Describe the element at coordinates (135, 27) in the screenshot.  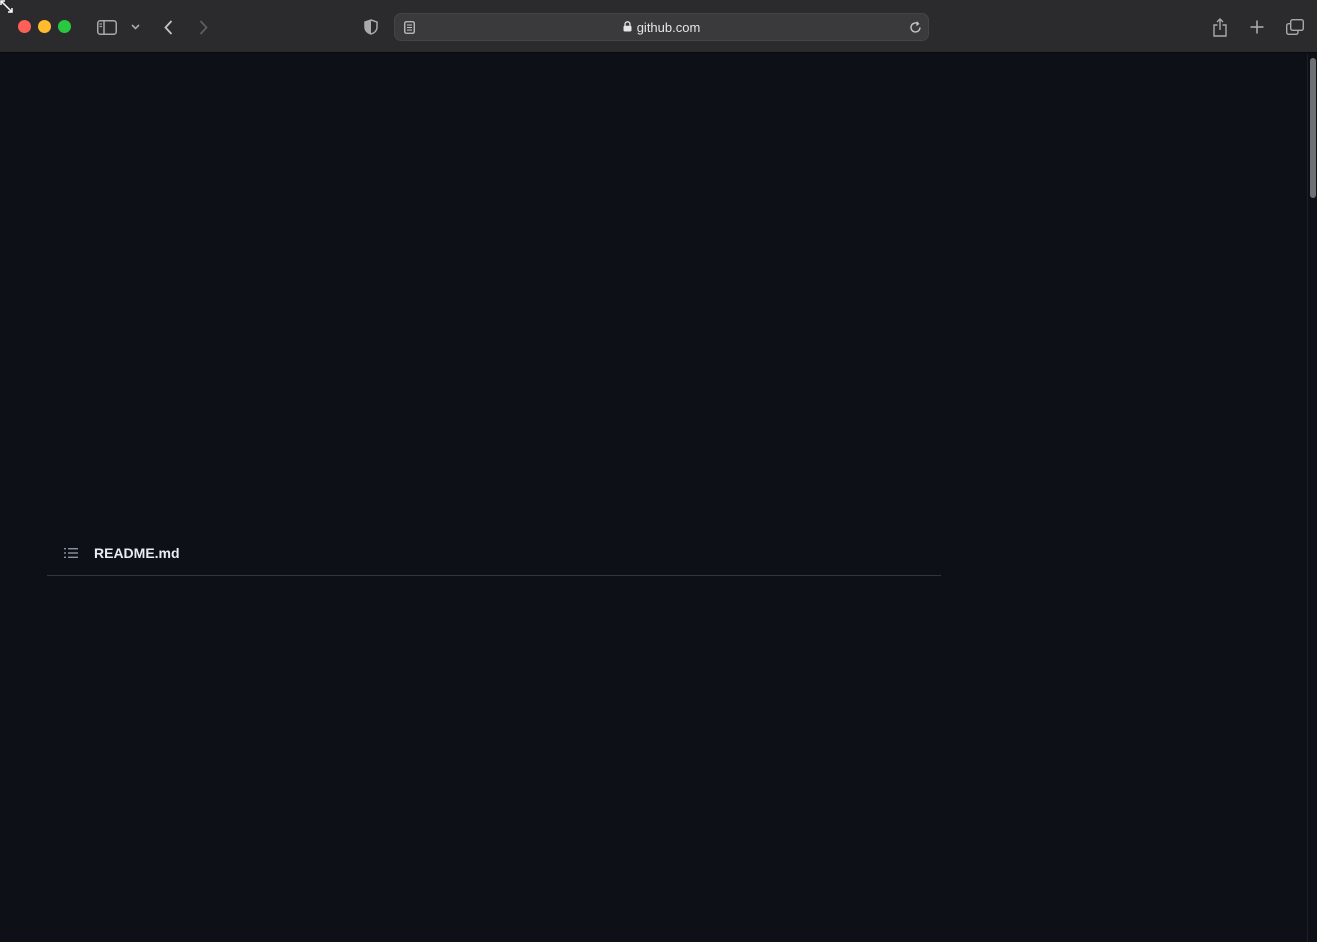
I see `chevron-down-icon` at that location.